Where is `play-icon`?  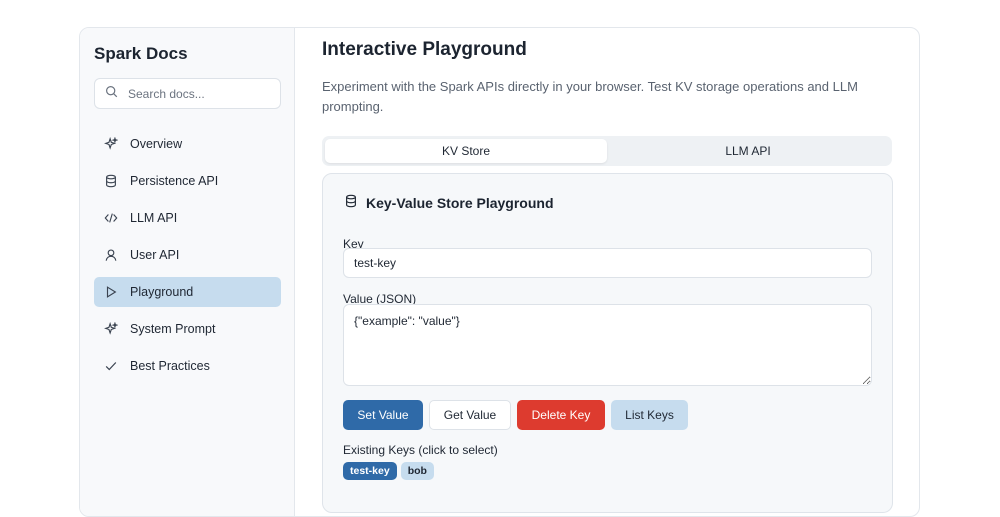
play-icon is located at coordinates (111, 292).